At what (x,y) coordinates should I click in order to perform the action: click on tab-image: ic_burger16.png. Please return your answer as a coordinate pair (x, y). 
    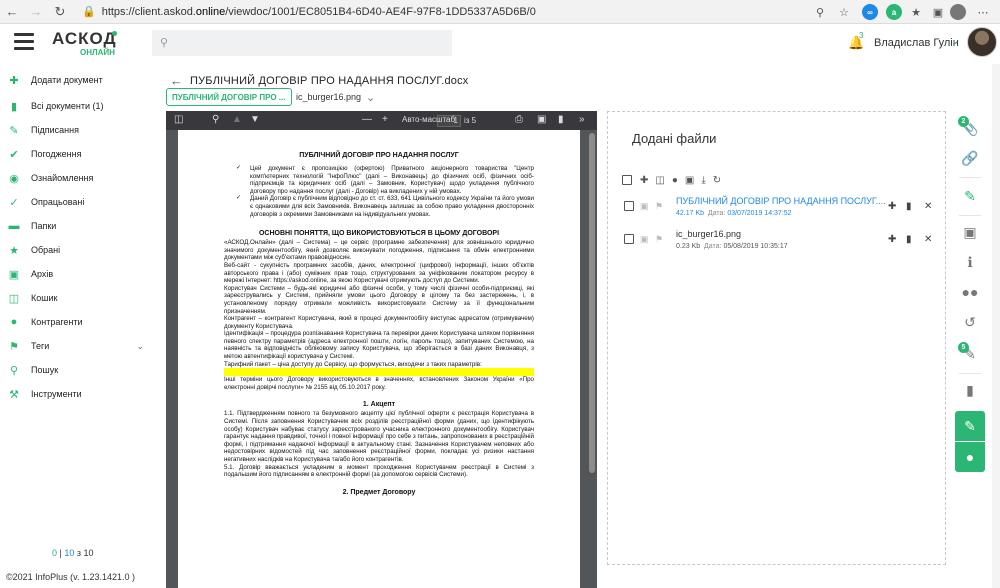
    Looking at the image, I should click on (328, 97).